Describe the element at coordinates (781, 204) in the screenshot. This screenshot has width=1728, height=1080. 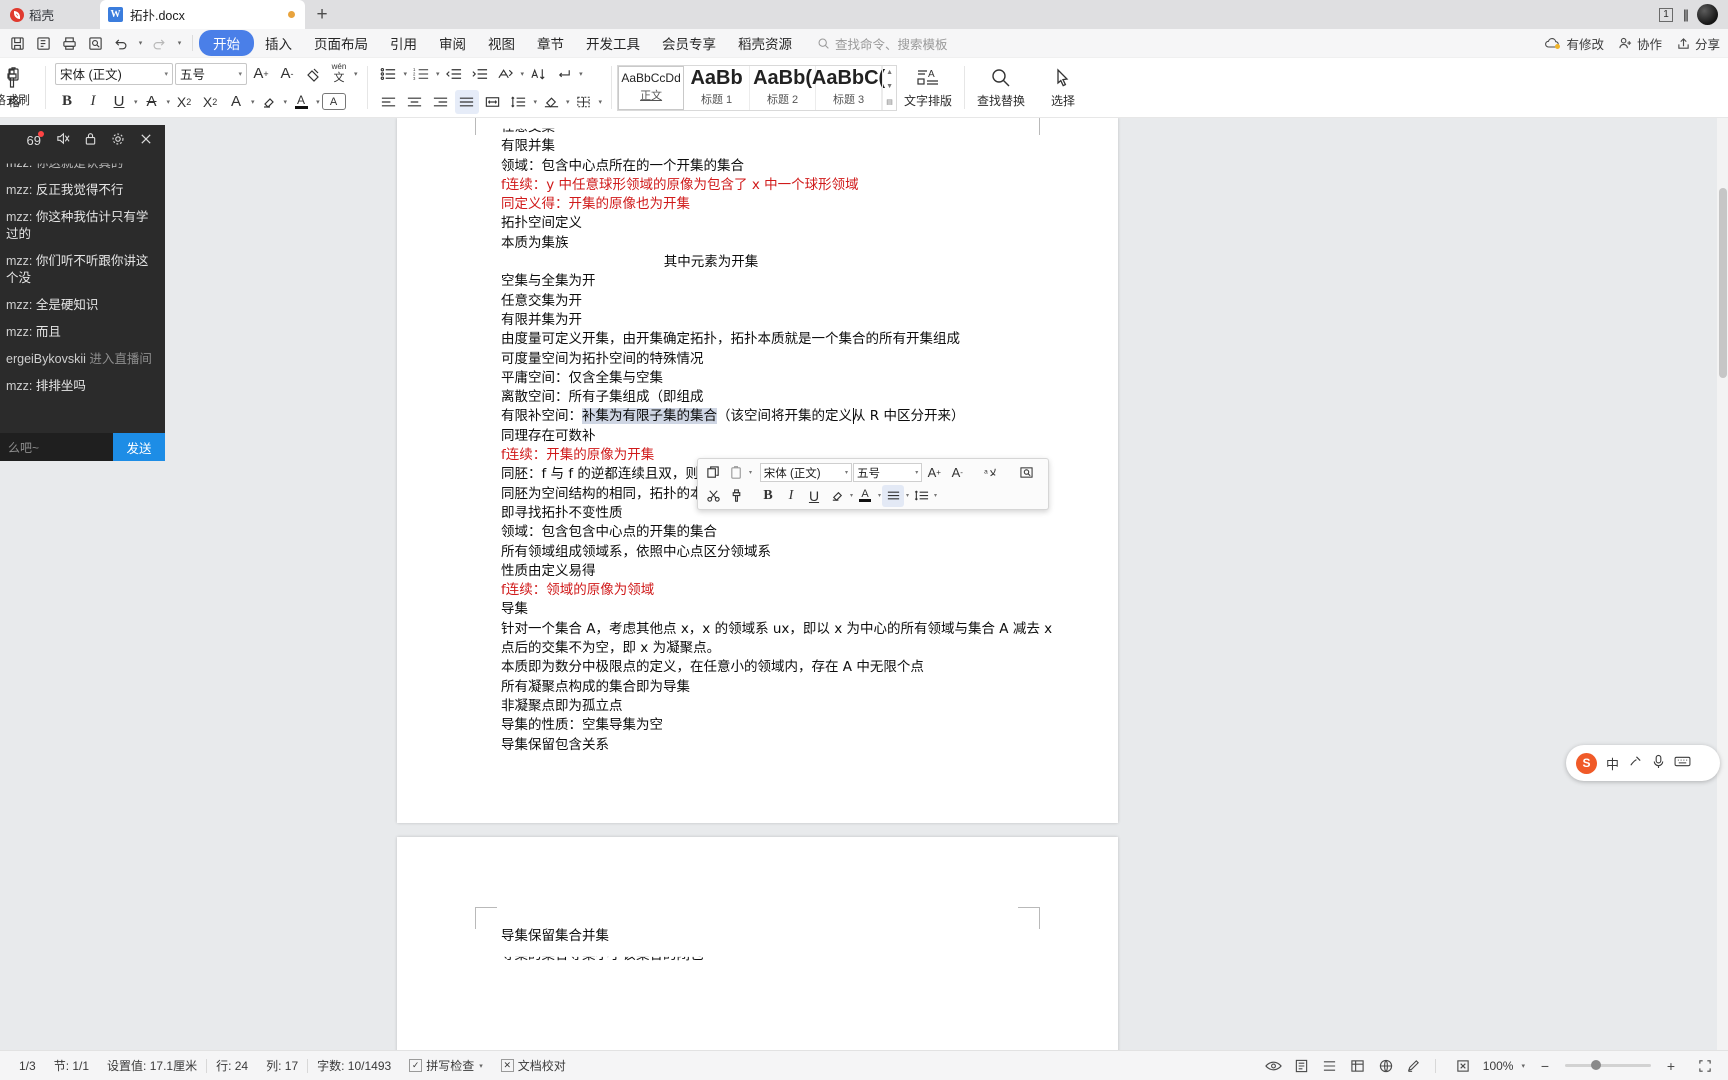
I see `document-line: 同定义得：开集的原像也为开集` at that location.